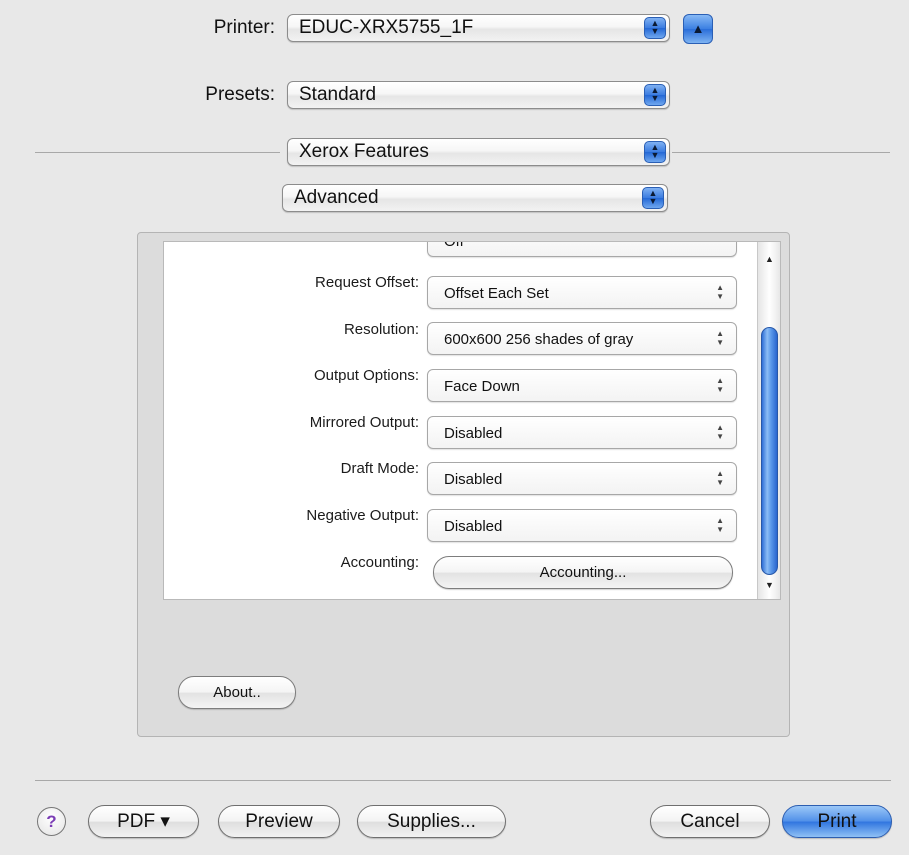  Describe the element at coordinates (367, 282) in the screenshot. I see `option-label: Request Offset:` at that location.